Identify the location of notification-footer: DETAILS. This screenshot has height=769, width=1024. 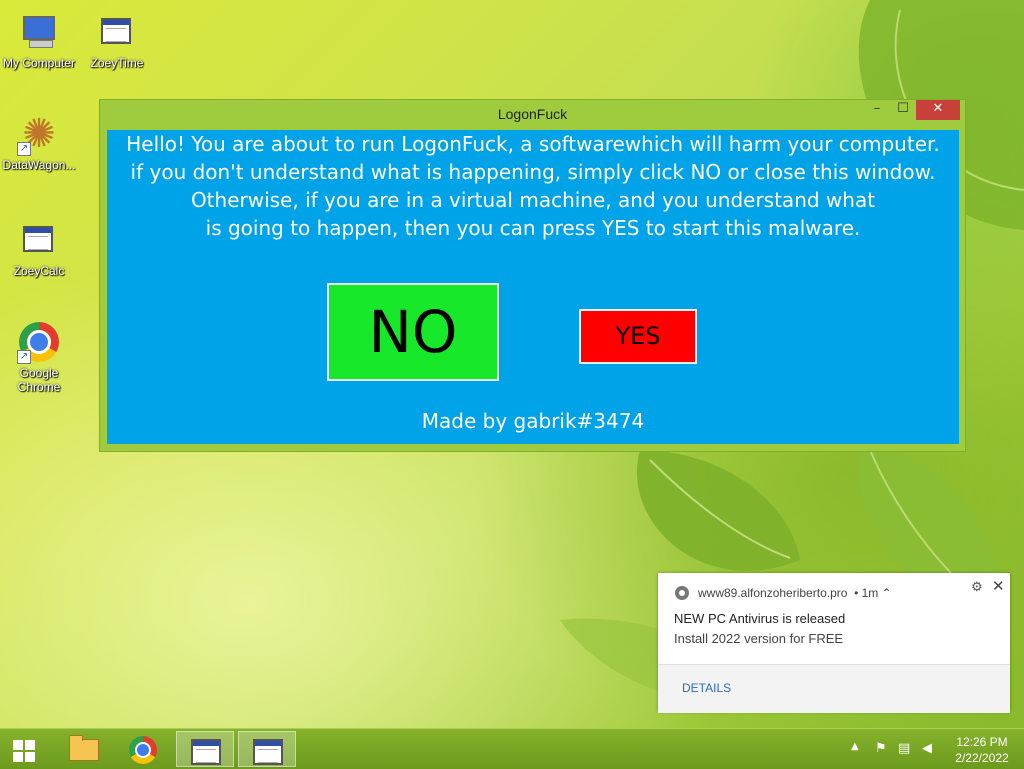
(834, 688).